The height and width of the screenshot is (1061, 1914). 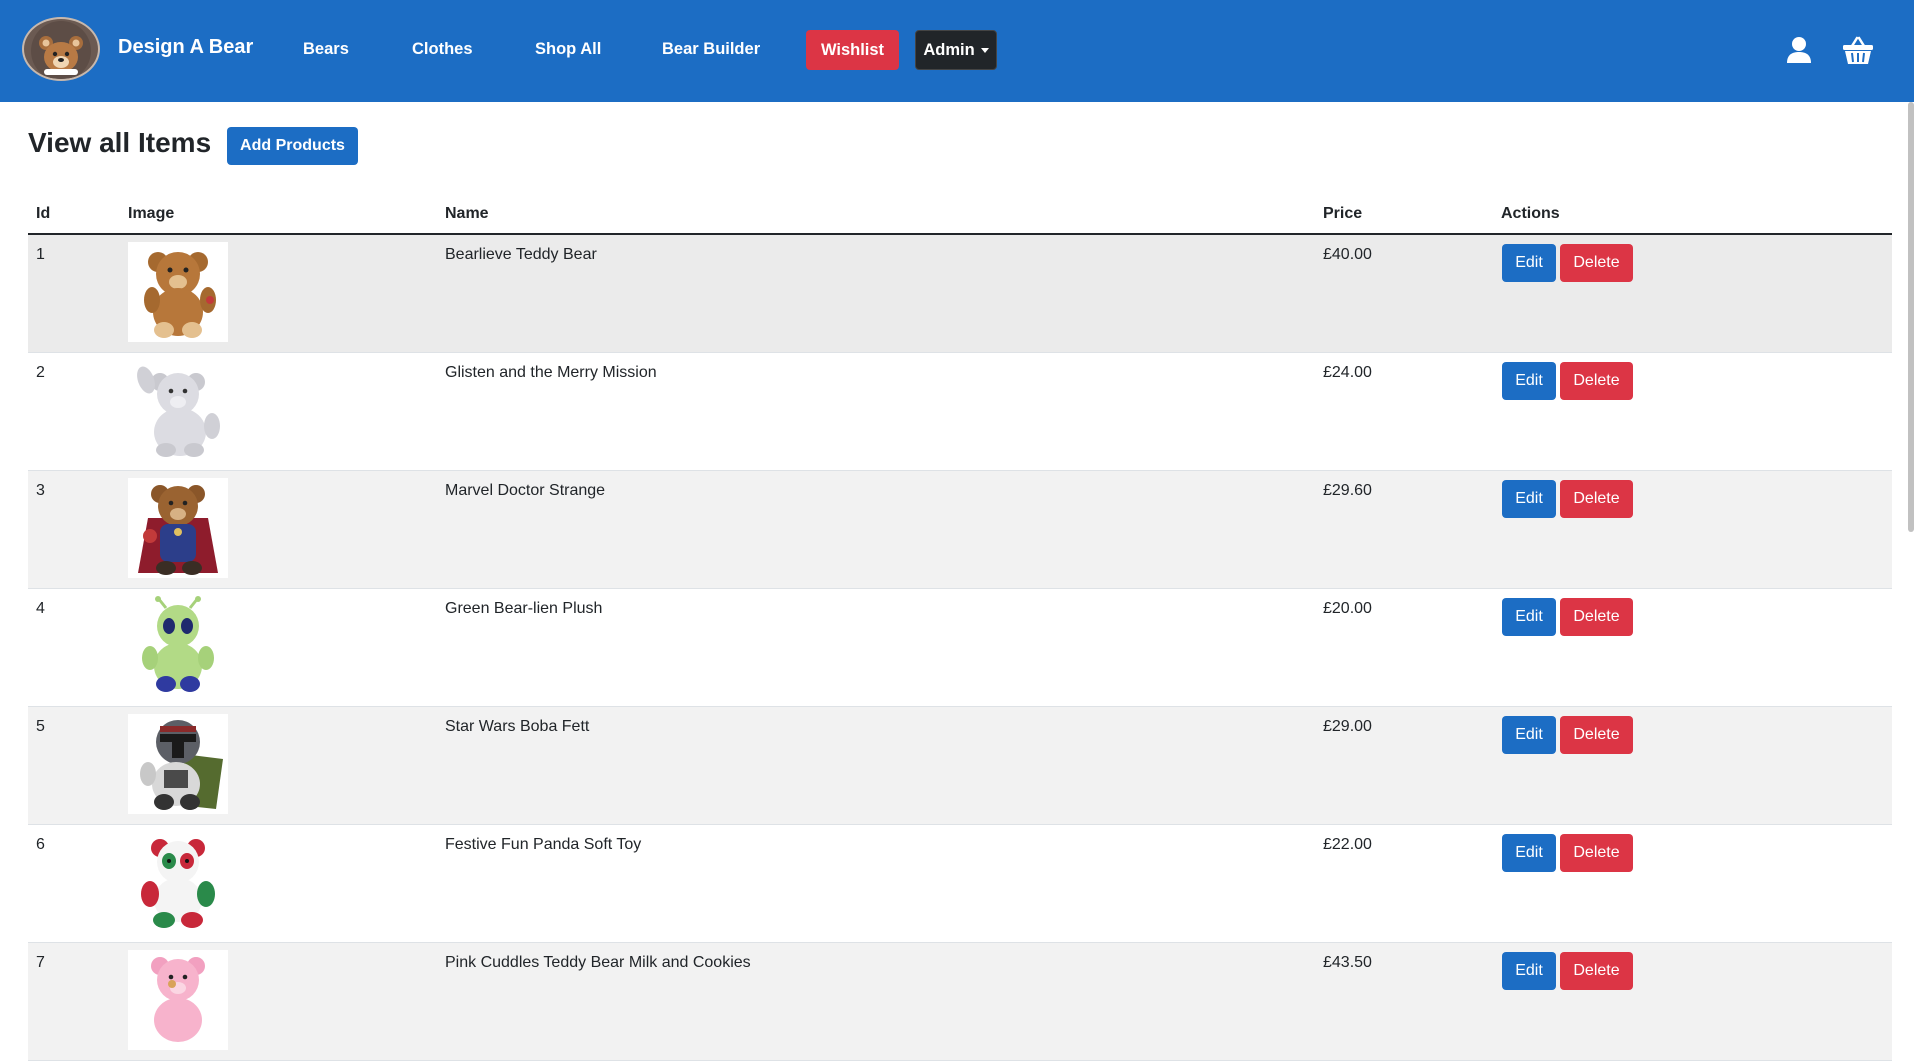 I want to click on product-price: £20.00, so click(x=1347, y=608).